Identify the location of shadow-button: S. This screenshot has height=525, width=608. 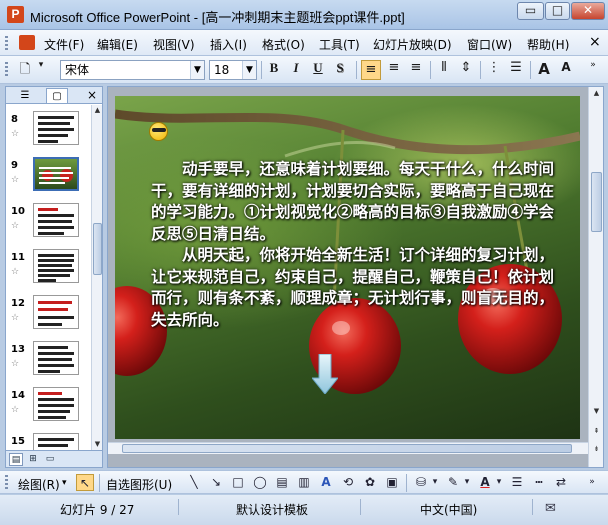
(340, 70).